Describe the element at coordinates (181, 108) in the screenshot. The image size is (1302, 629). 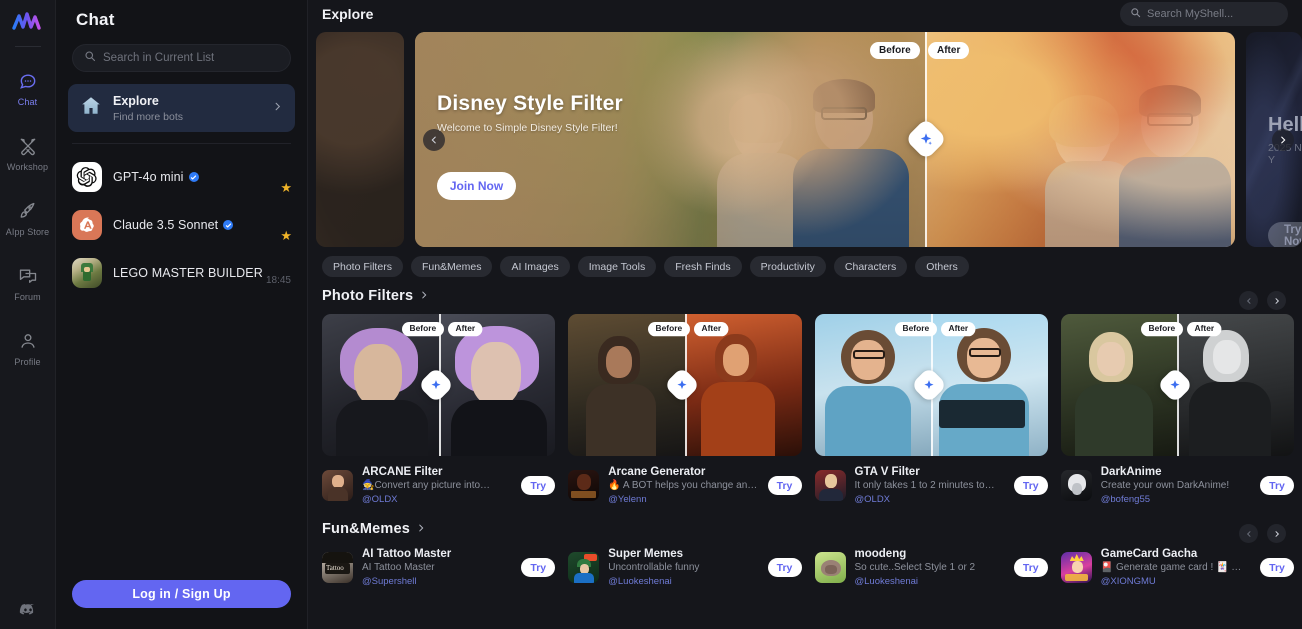
I see `sidebar-item-explore: Explore Find more bots` at that location.